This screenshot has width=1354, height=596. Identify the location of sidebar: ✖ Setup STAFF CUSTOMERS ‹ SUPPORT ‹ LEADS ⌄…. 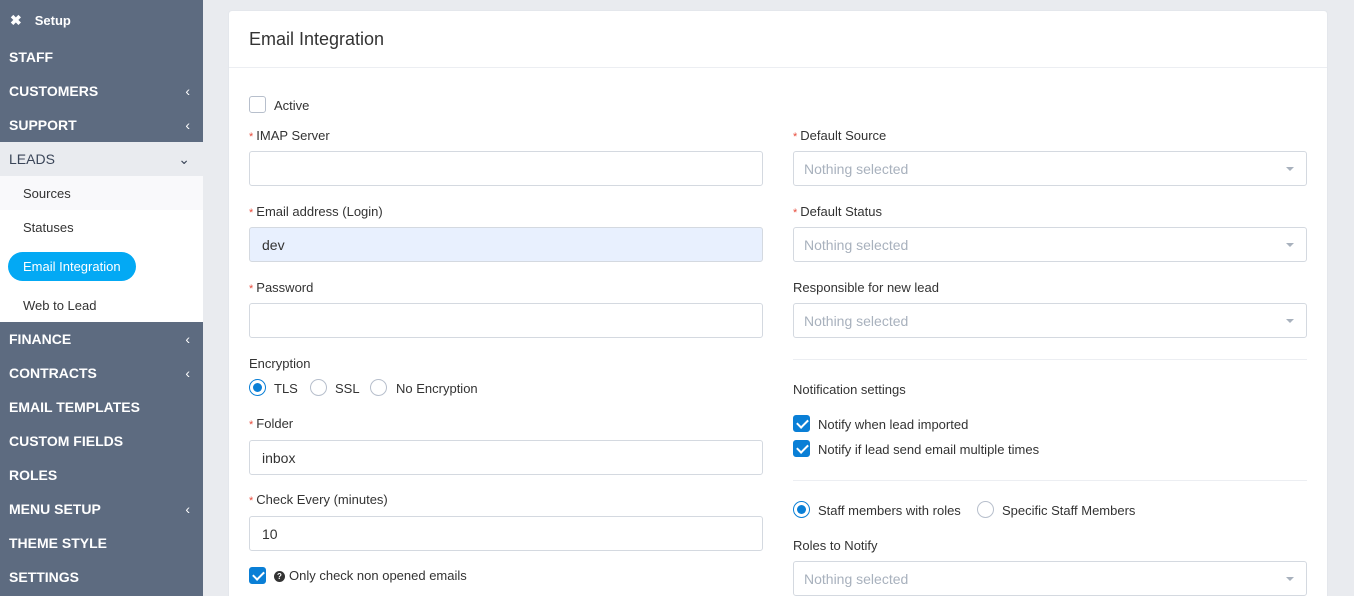
(101, 298).